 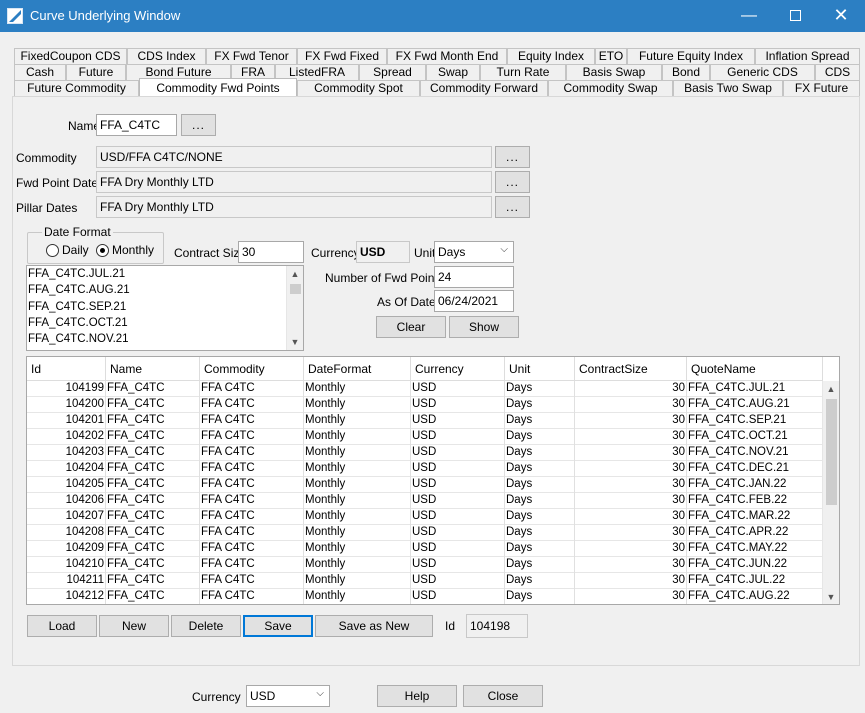 What do you see at coordinates (52, 250) in the screenshot?
I see `daily-radio` at bounding box center [52, 250].